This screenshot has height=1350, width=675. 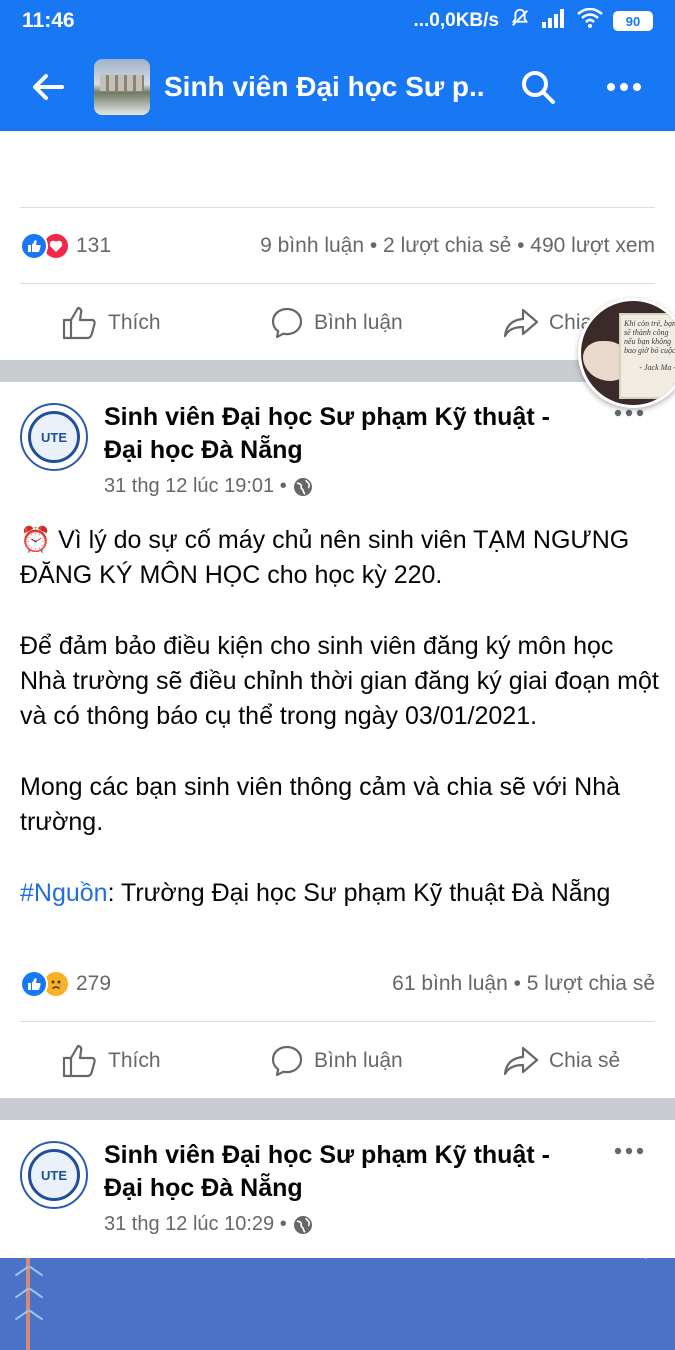 I want to click on share-label: Chia sẻ, so click(x=585, y=1060).